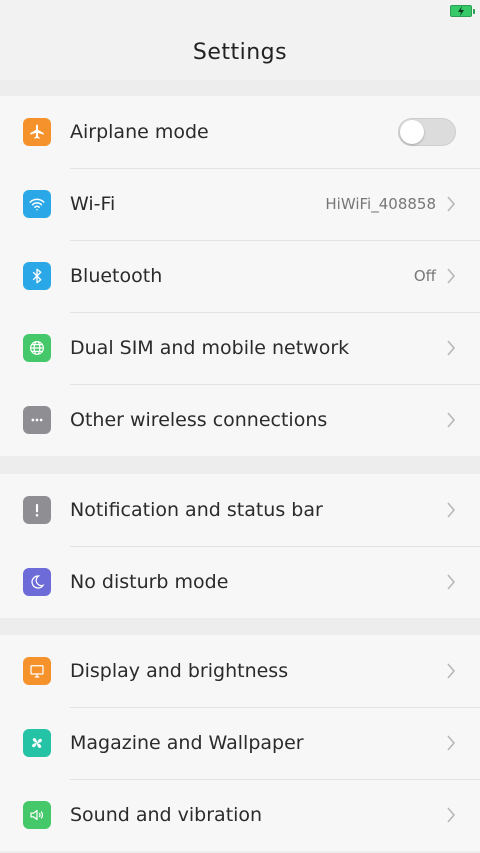 This screenshot has height=853, width=480. What do you see at coordinates (196, 510) in the screenshot?
I see `notification-label: Notification and status bar` at bounding box center [196, 510].